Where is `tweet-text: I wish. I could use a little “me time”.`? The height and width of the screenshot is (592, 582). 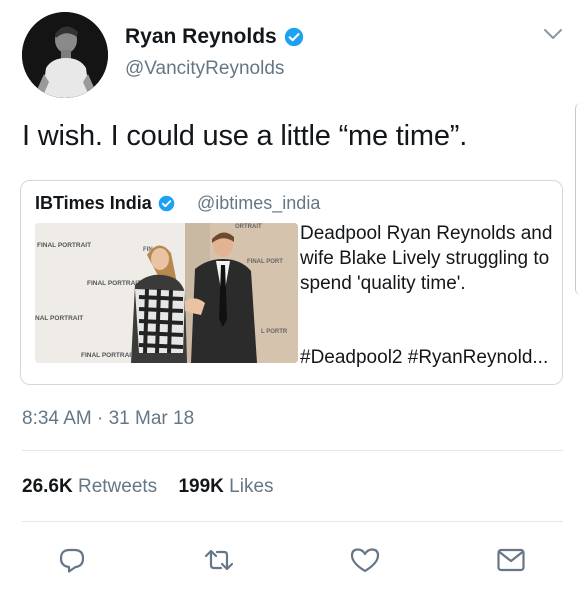
tweet-text: I wish. I could use a little “me time”. is located at coordinates (245, 136).